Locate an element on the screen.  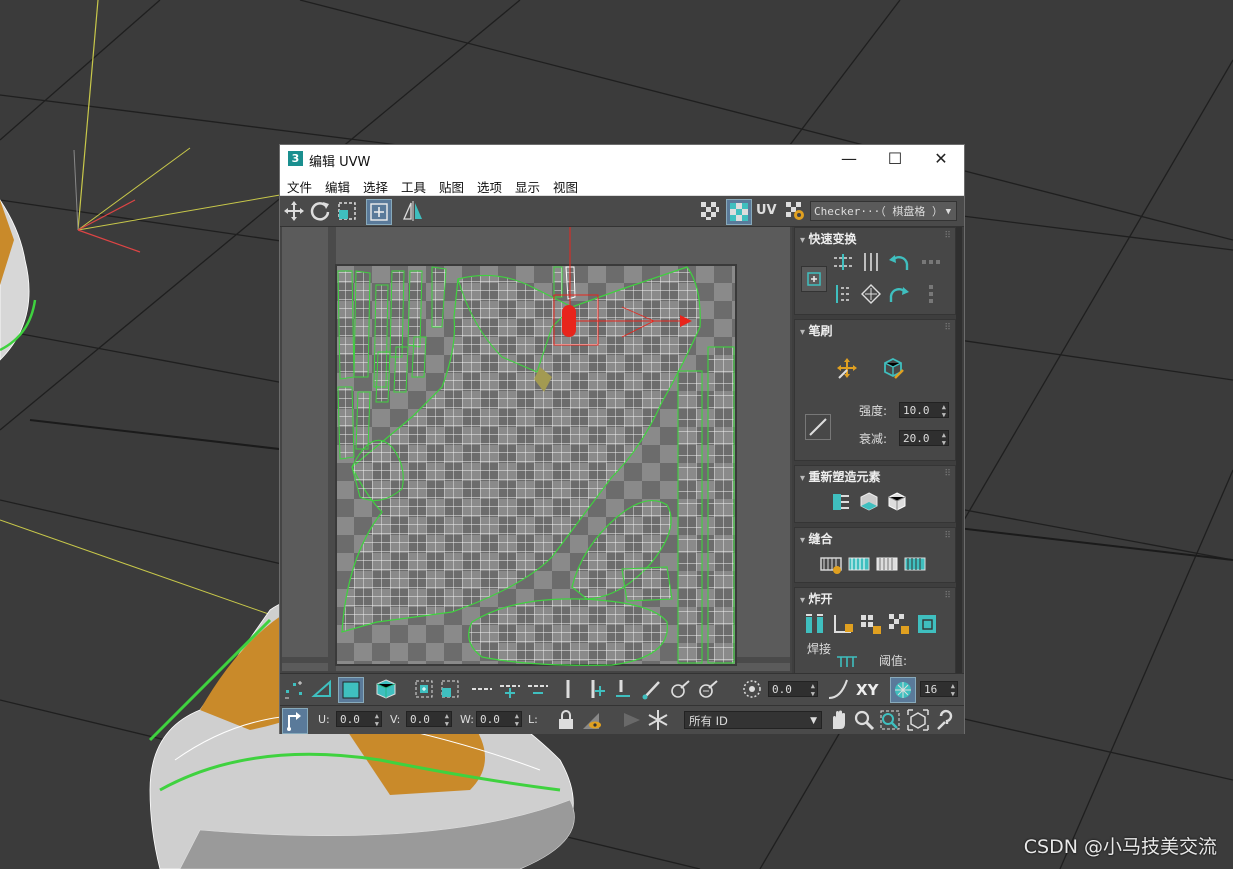
stitch-custom-icon is located at coordinates (831, 564).